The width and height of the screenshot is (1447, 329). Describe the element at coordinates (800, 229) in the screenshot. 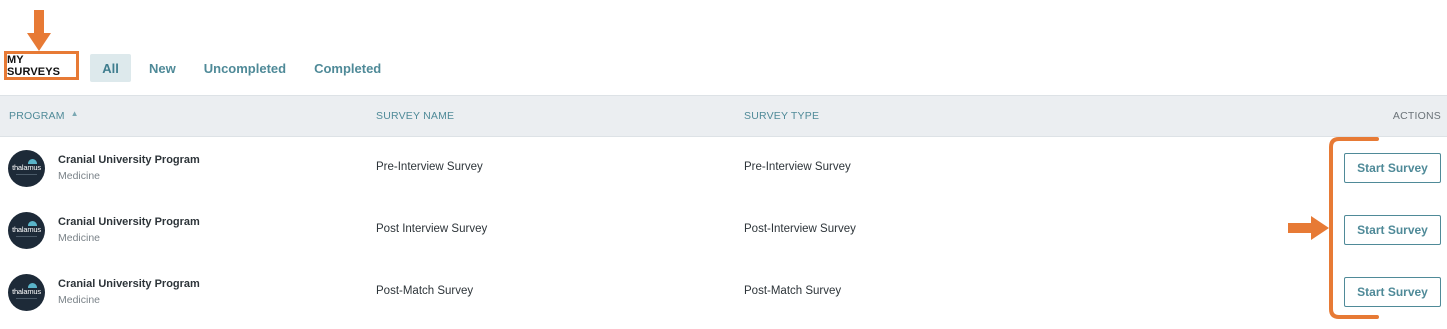

I see `survey-type: Post-Interview Survey` at that location.